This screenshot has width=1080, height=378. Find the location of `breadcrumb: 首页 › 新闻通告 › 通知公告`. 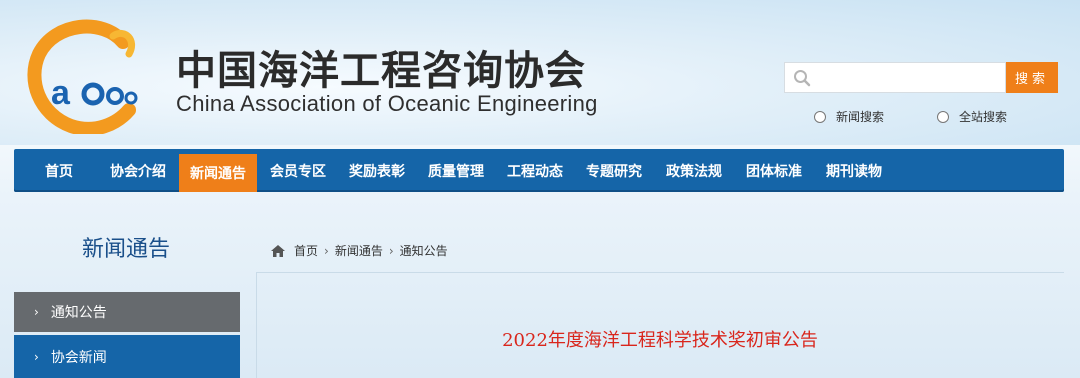

breadcrumb: 首页 › 新闻通告 › 通知公告 is located at coordinates (359, 250).